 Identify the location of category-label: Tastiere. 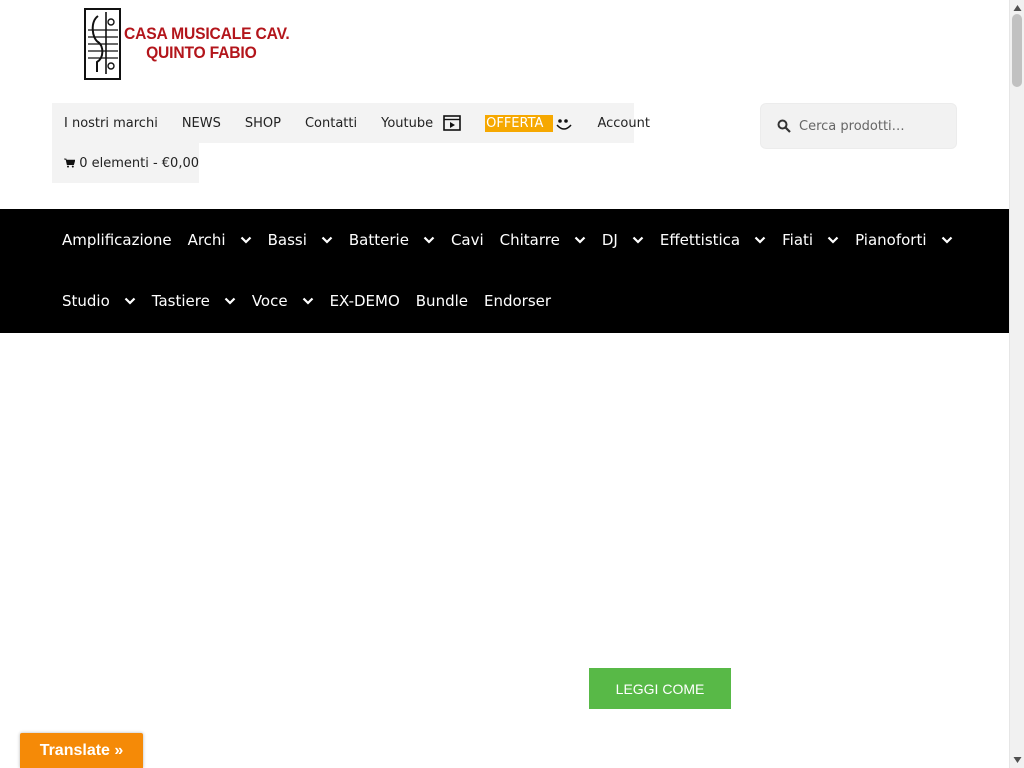
(180, 300).